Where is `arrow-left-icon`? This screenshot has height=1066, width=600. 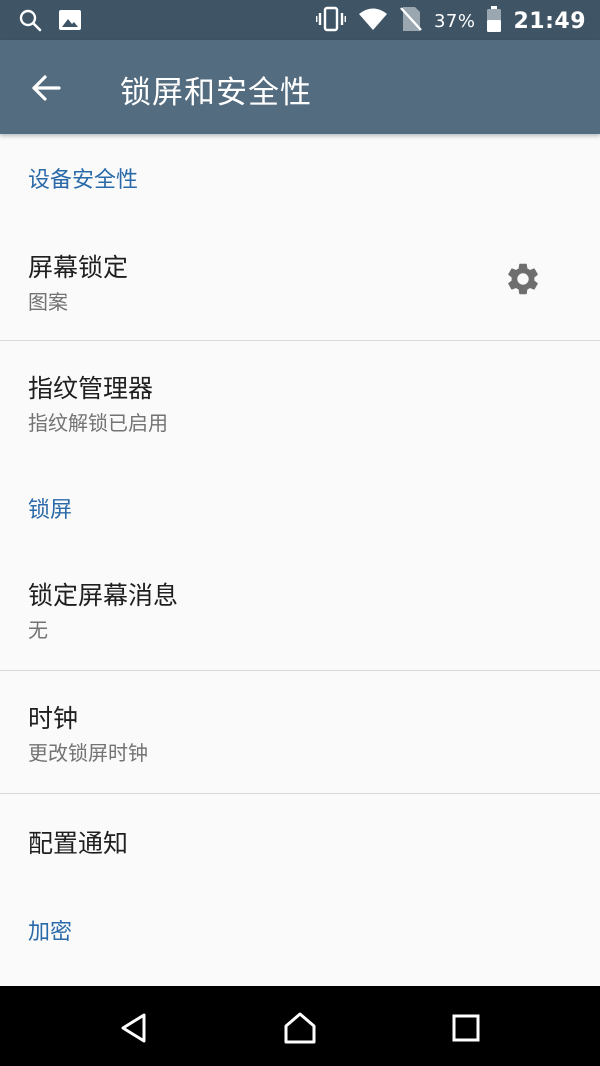 arrow-left-icon is located at coordinates (46, 88).